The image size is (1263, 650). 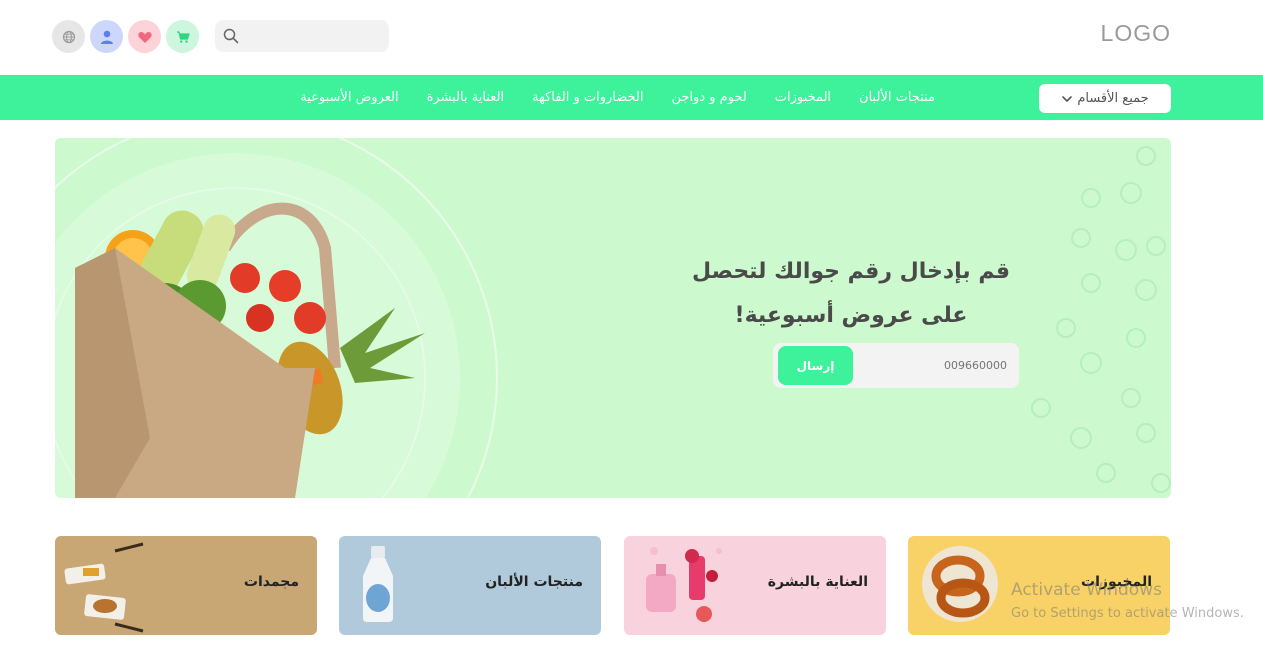 I want to click on watermark-subtitle: Go to Settings to activate Windows., so click(x=1127, y=613).